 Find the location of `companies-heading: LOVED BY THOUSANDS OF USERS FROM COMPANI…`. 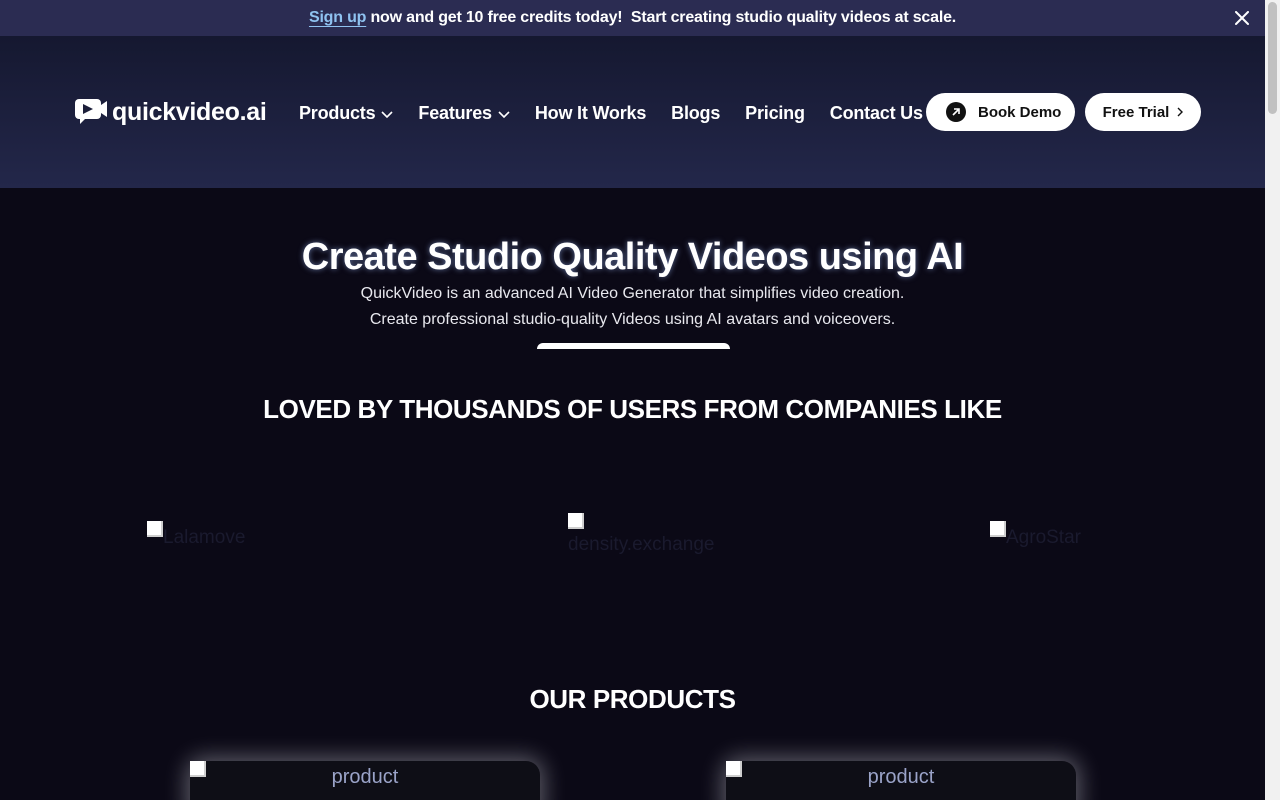

companies-heading: LOVED BY THOUSANDS OF USERS FROM COMPANI… is located at coordinates (632, 409).